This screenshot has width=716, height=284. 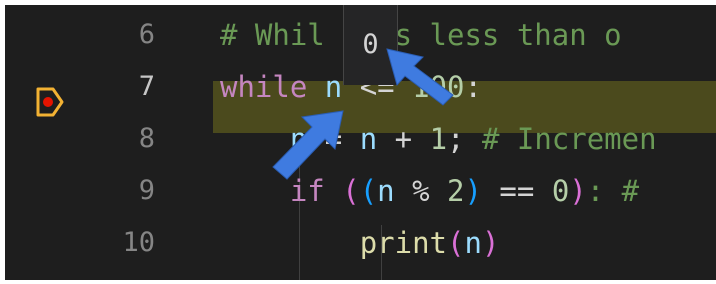 What do you see at coordinates (516, 191) in the screenshot?
I see `code-token: ==` at bounding box center [516, 191].